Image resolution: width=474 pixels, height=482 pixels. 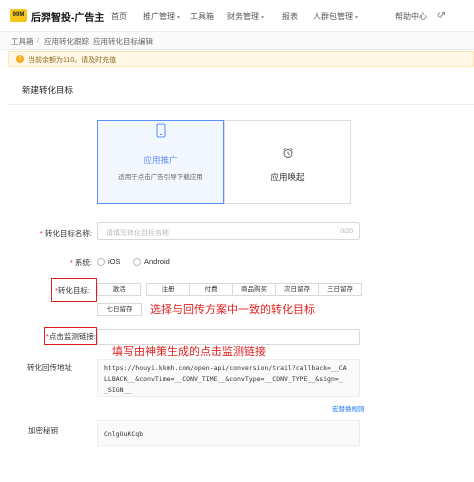 I want to click on nav-home: 首页, so click(x=119, y=16).